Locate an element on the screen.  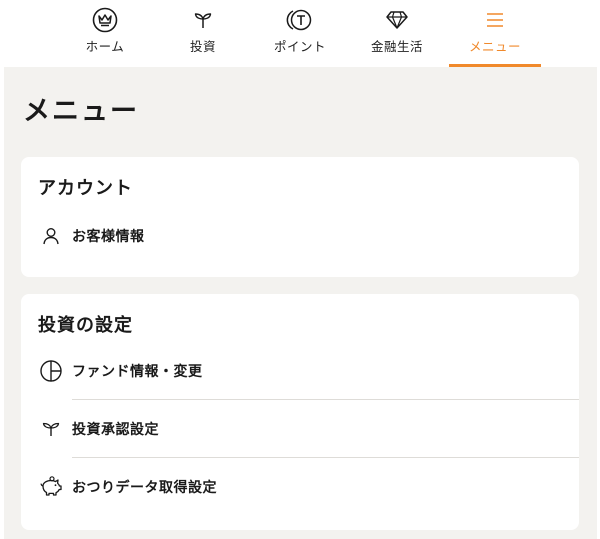
nav-tab-point: ポイント is located at coordinates (300, 33).